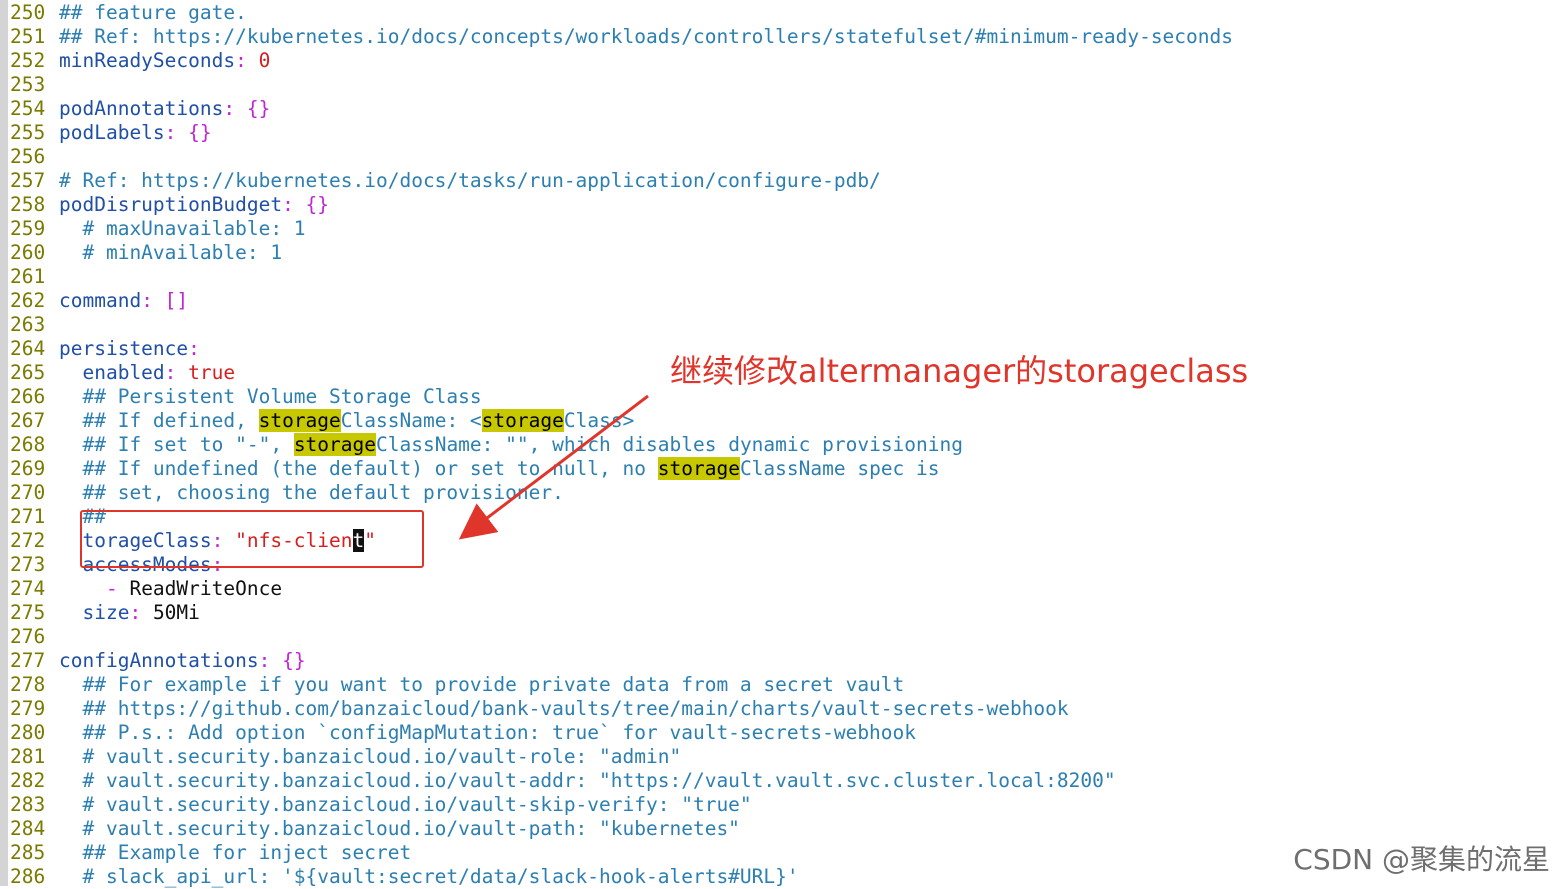 The width and height of the screenshot is (1558, 889). Describe the element at coordinates (959, 371) in the screenshot. I see `annotation-text: 继续修改altermanager的storageclass` at that location.